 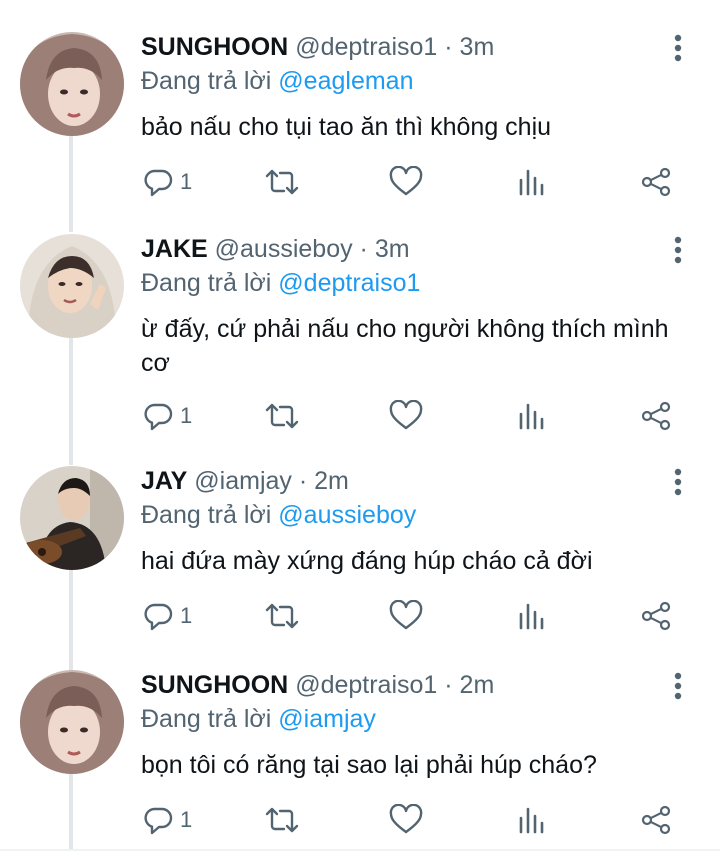 What do you see at coordinates (367, 561) in the screenshot?
I see `tweet-text: hai đứa mày xứng đáng húp cháo cả đời` at bounding box center [367, 561].